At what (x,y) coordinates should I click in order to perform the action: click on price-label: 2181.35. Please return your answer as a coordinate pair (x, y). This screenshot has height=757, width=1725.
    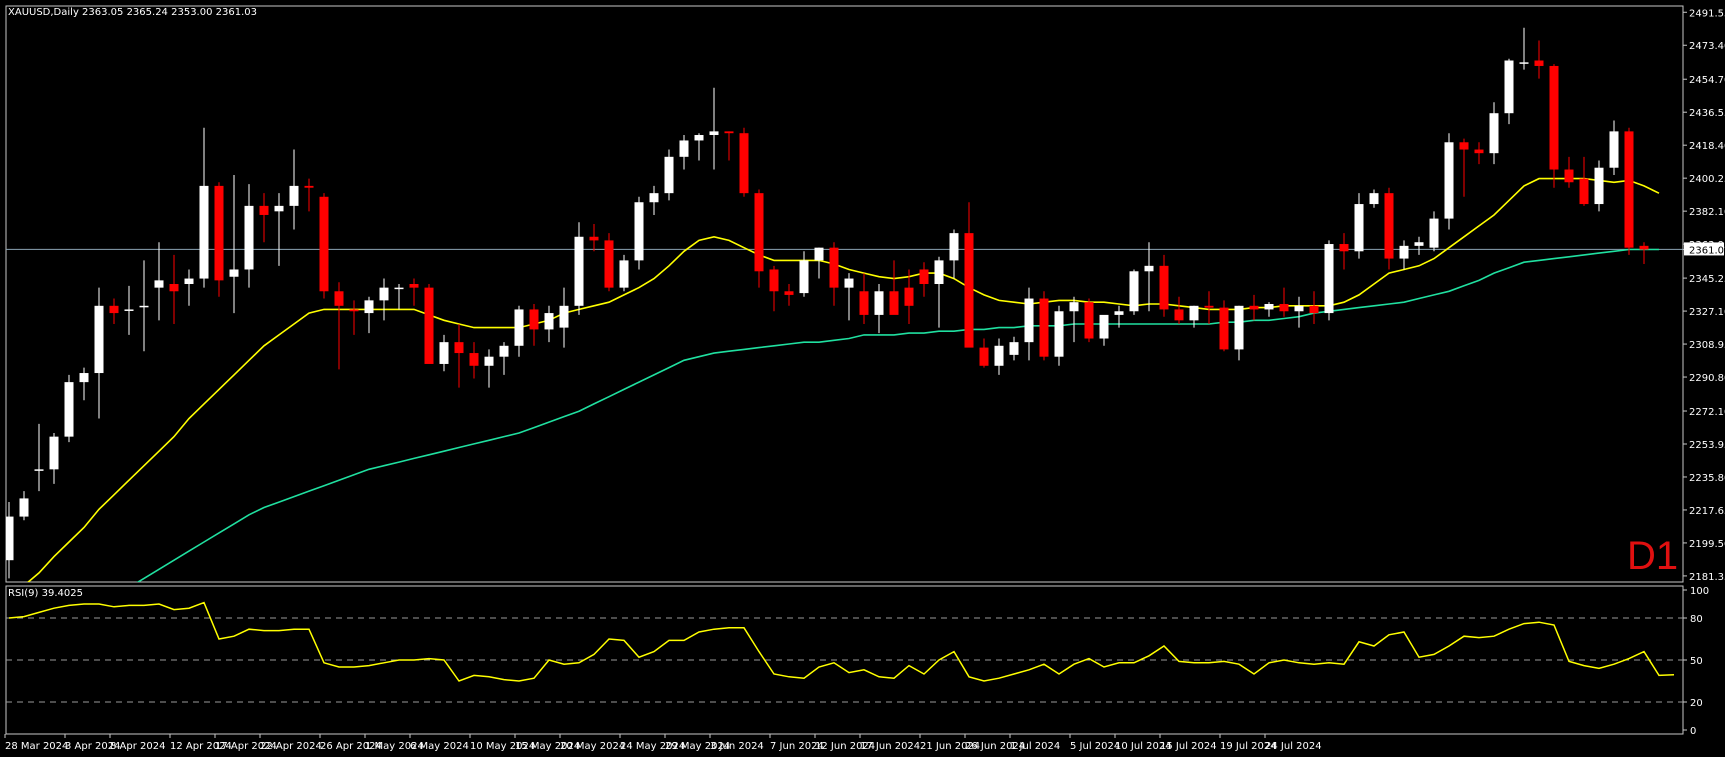
    Looking at the image, I should click on (1707, 577).